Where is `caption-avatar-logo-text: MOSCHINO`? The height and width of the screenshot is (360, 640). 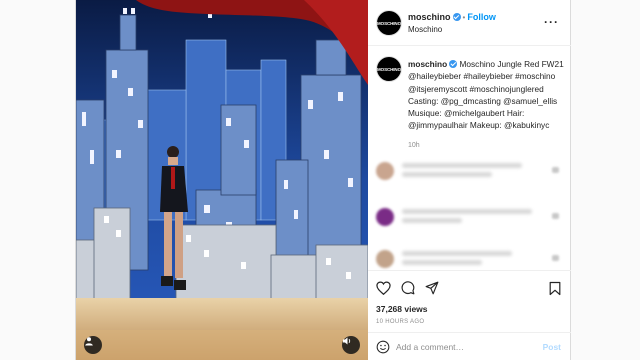
caption-avatar-logo-text: MOSCHINO is located at coordinates (389, 69).